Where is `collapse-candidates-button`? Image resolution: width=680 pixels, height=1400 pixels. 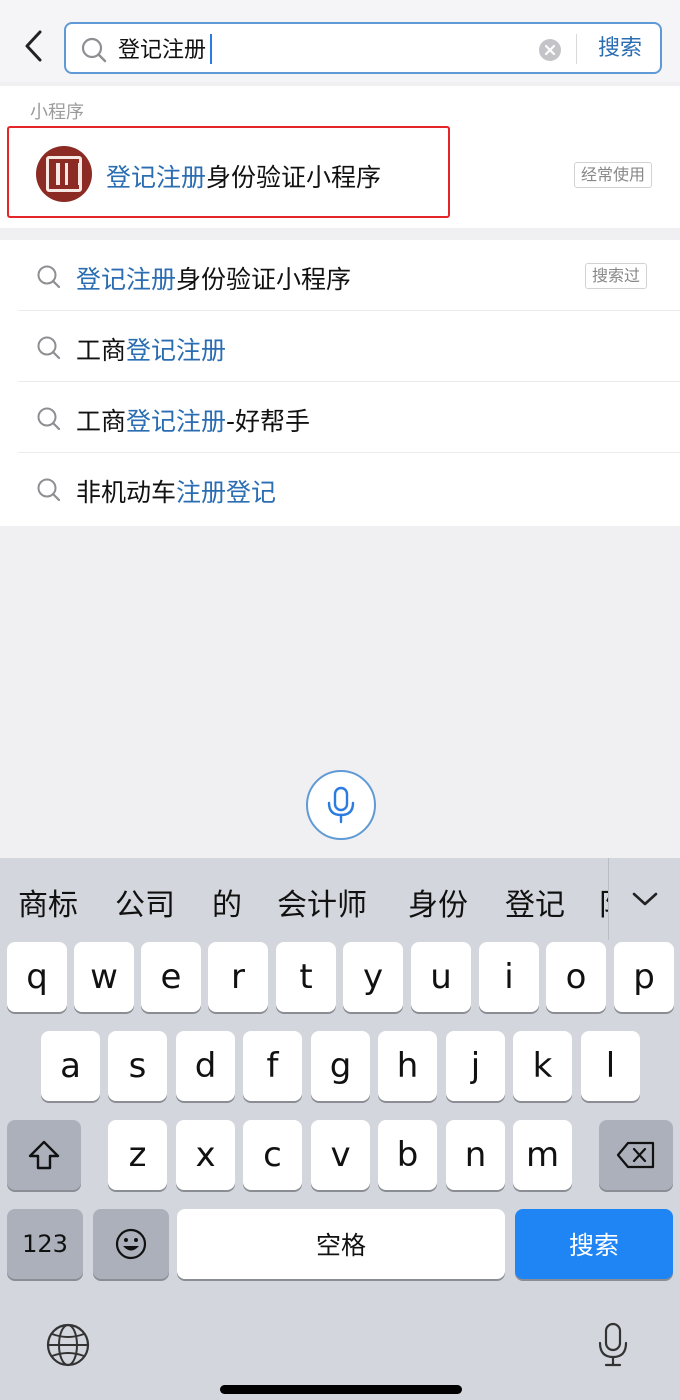
collapse-candidates-button is located at coordinates (644, 899).